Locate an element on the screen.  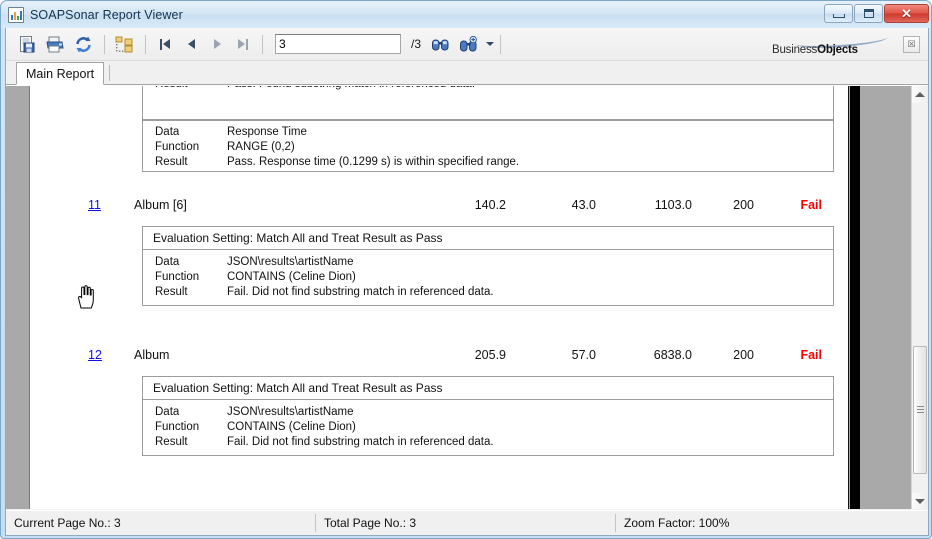
go-to-last-page-button is located at coordinates (243, 44).